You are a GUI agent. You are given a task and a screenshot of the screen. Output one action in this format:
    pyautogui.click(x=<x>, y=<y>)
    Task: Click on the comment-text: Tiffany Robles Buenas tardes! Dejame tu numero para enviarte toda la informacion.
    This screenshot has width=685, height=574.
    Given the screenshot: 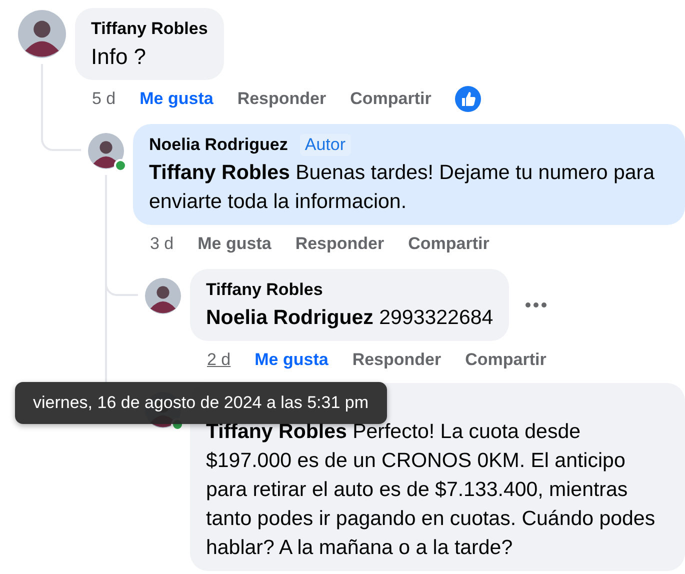 What is the action you would take?
    pyautogui.click(x=402, y=187)
    